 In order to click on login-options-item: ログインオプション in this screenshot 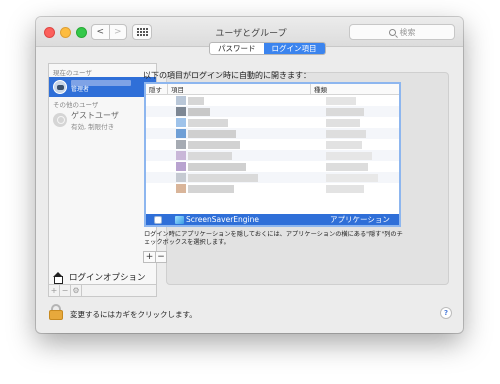, I will do `click(102, 277)`.